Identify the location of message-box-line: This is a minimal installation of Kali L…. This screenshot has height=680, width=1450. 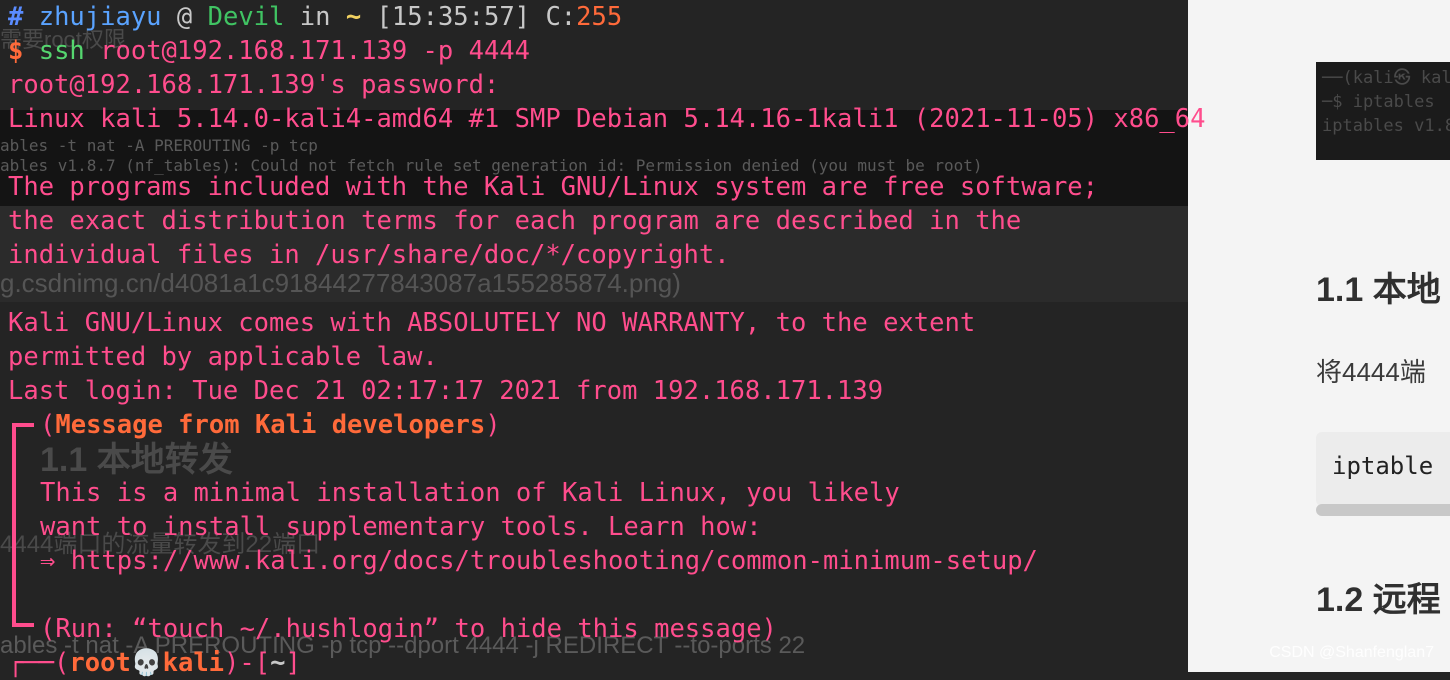
(470, 493).